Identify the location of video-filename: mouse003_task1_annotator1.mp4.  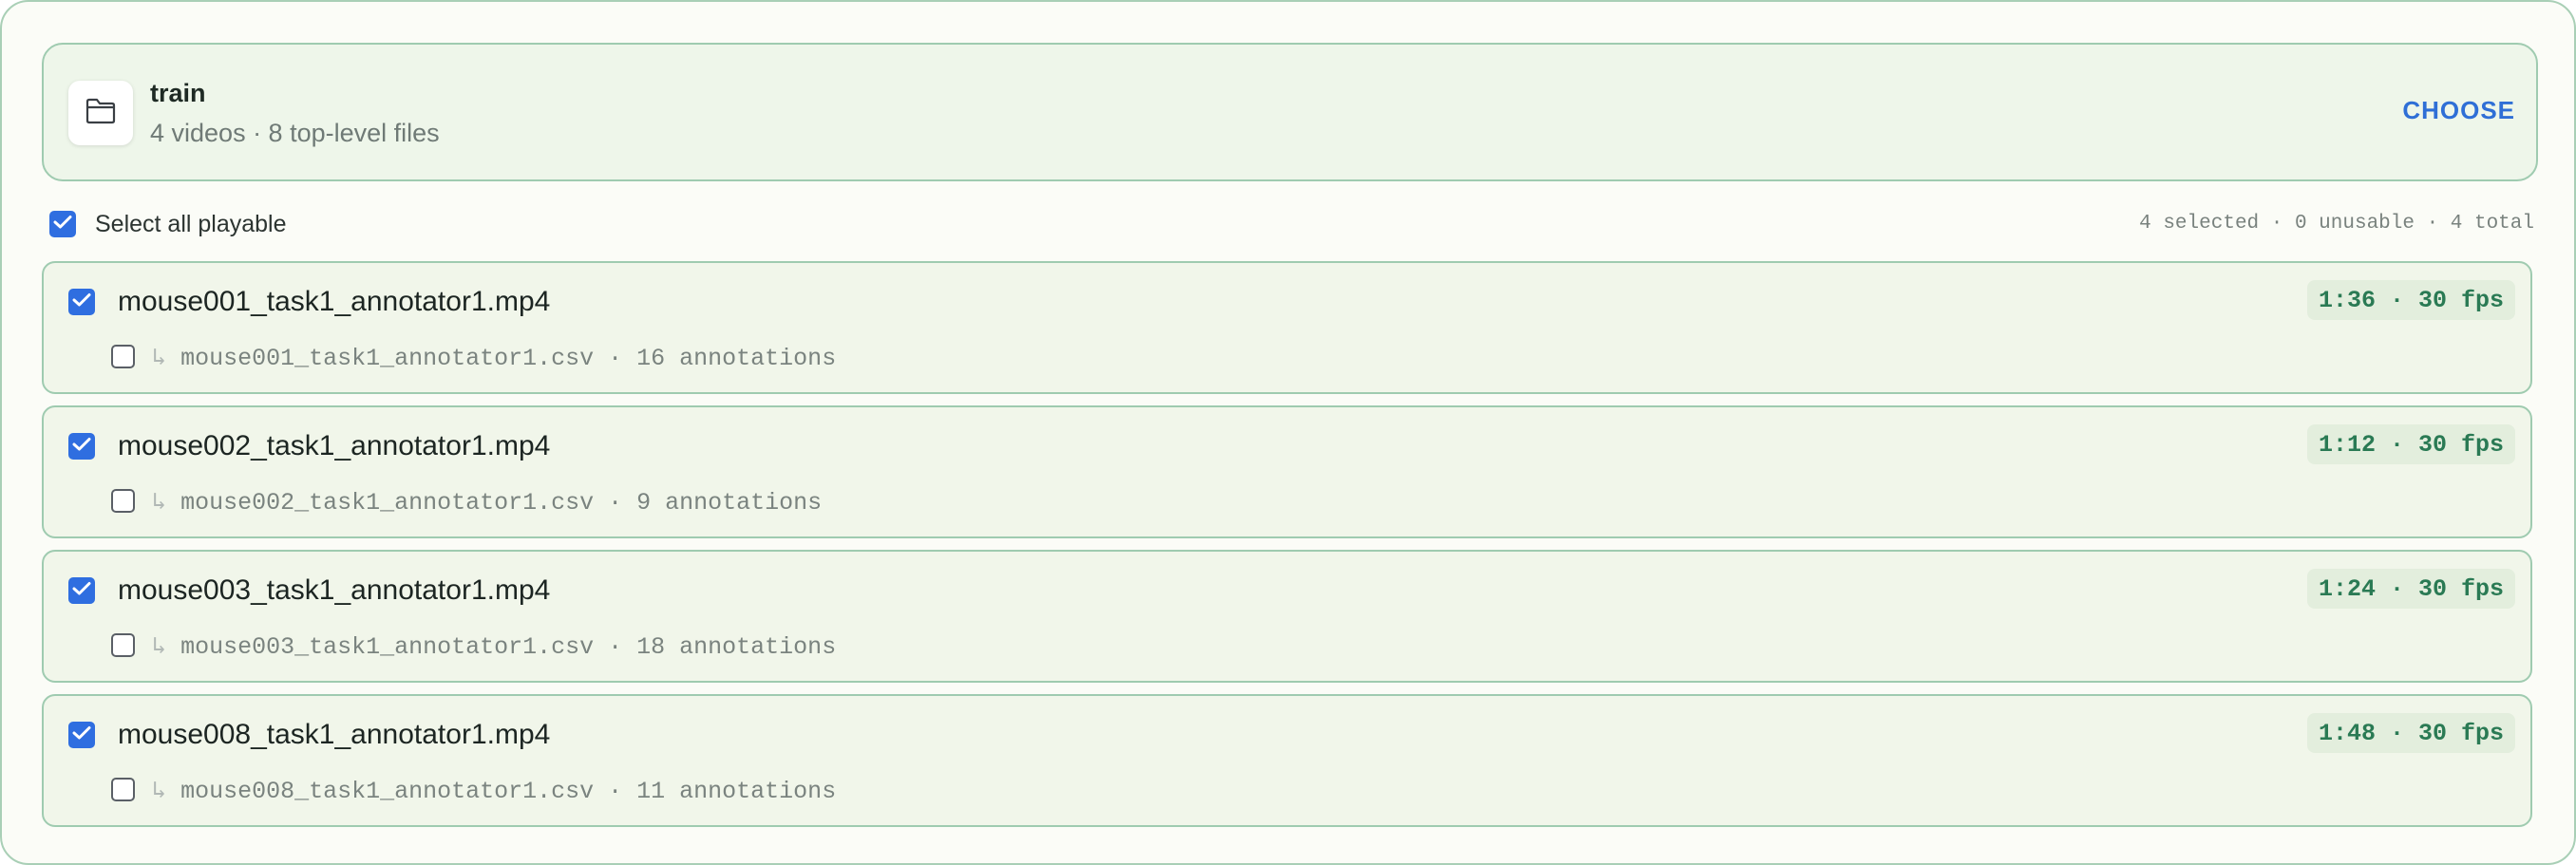
(334, 590).